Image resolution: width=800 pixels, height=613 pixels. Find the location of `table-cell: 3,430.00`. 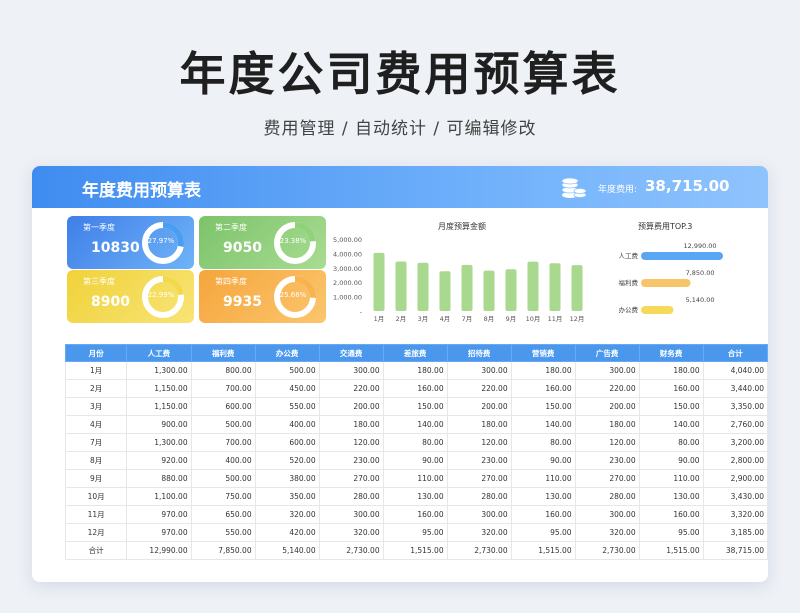

table-cell: 3,430.00 is located at coordinates (735, 496).